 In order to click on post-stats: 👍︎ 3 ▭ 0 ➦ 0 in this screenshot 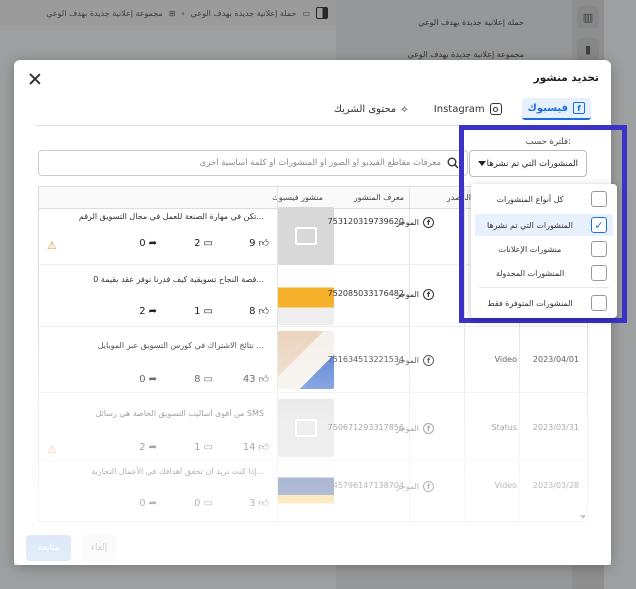, I will do `click(192, 503)`.